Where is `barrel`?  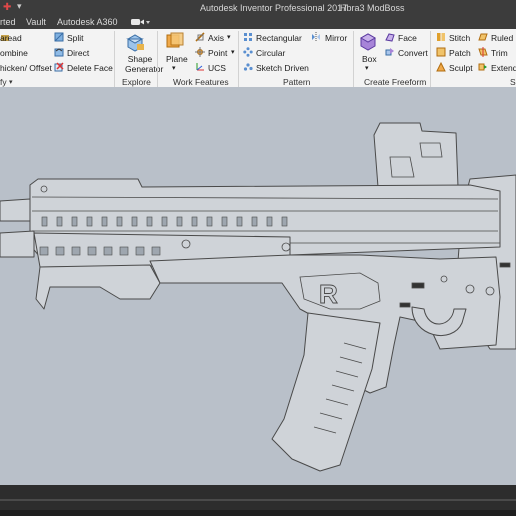
barrel is located at coordinates (17, 244).